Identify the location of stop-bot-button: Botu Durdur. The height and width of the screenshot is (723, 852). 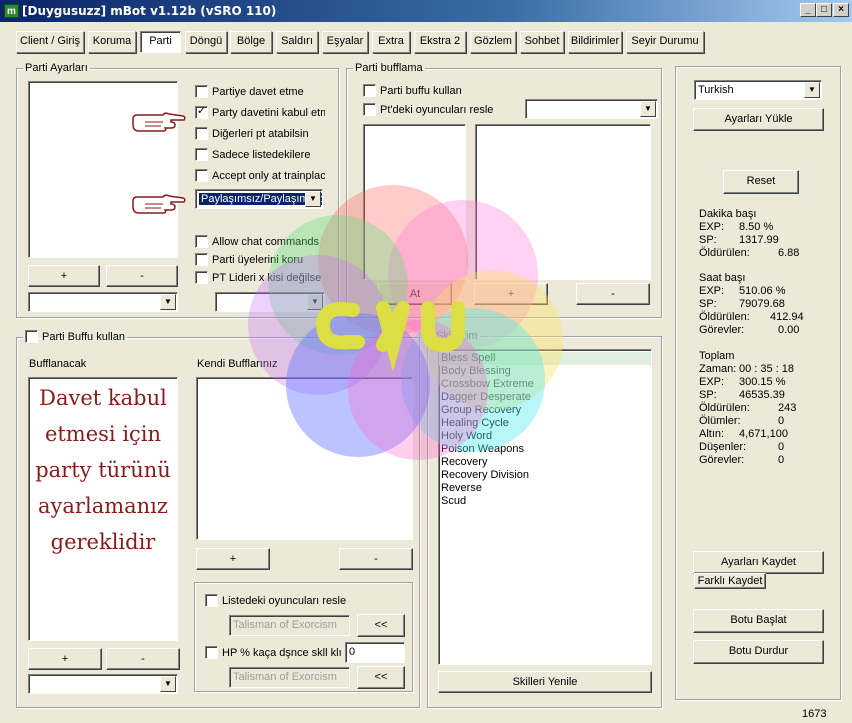
(758, 652).